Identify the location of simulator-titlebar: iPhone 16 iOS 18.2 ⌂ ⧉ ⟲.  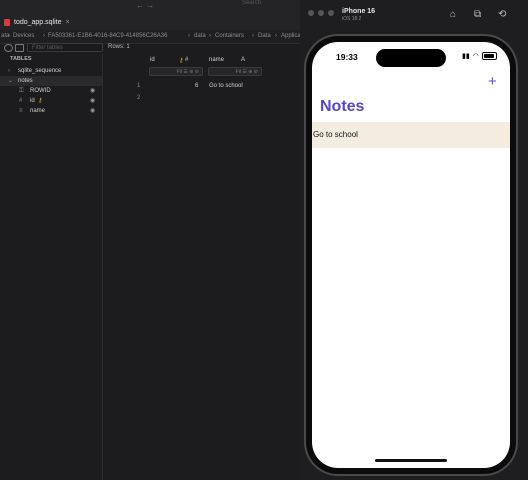
(414, 16).